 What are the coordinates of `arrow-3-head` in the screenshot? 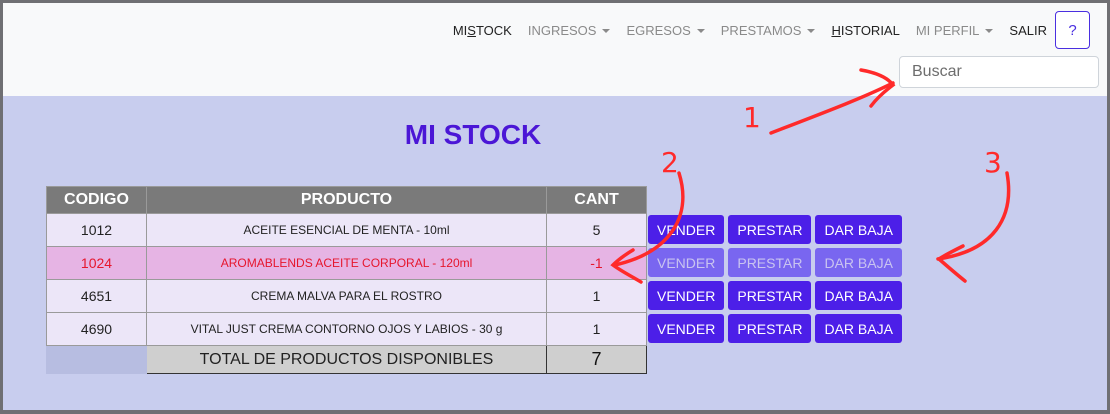 It's located at (951, 263).